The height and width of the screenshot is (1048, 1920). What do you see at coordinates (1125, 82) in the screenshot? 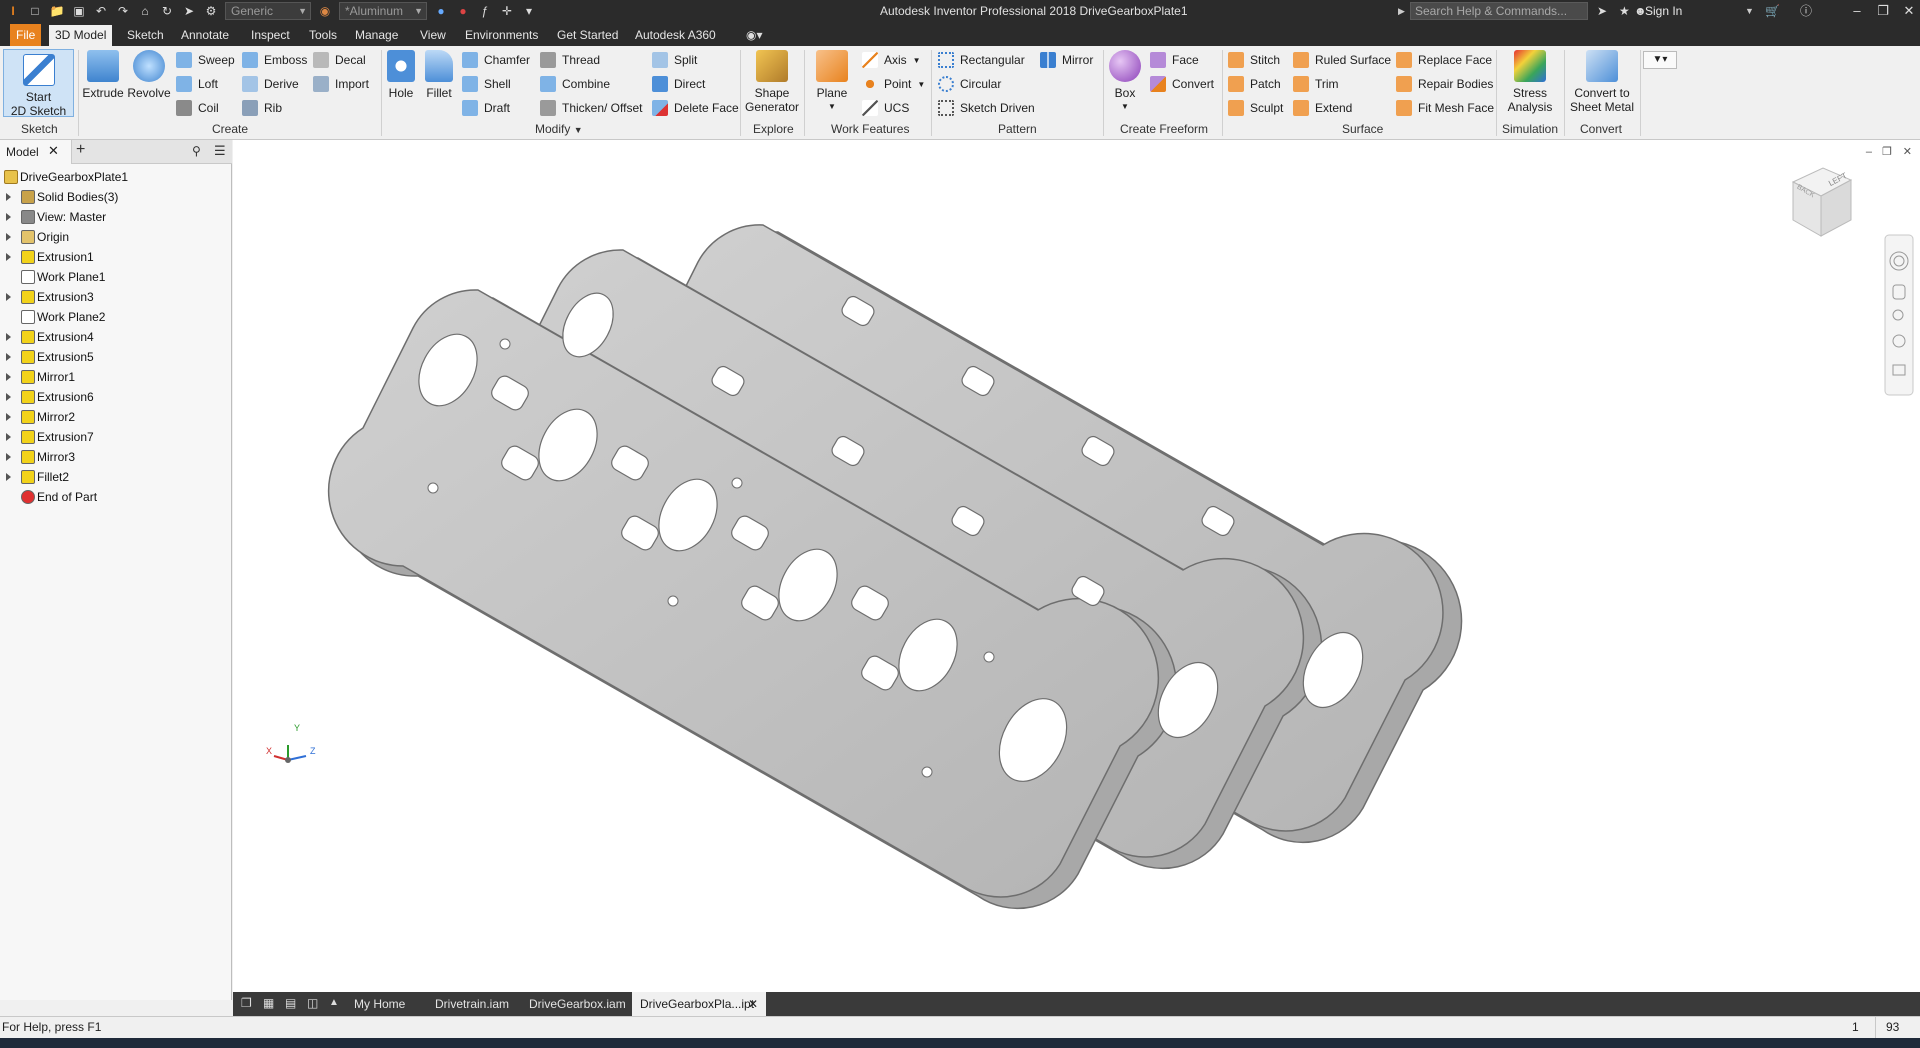
I see `box-button: Box ▼` at bounding box center [1125, 82].